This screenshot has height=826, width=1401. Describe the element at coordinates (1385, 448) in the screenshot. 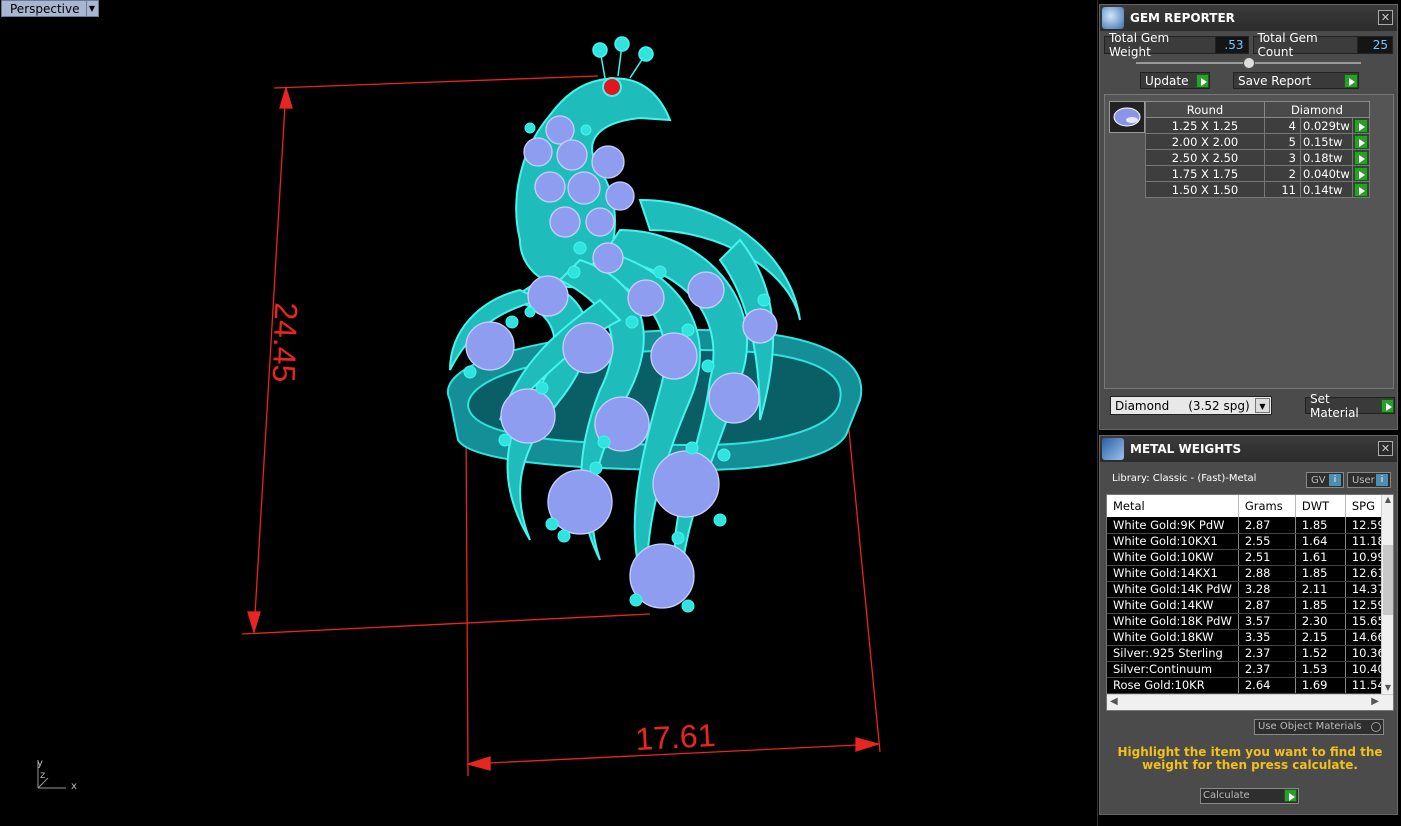

I see `metal-weights-close-button: ✕` at that location.